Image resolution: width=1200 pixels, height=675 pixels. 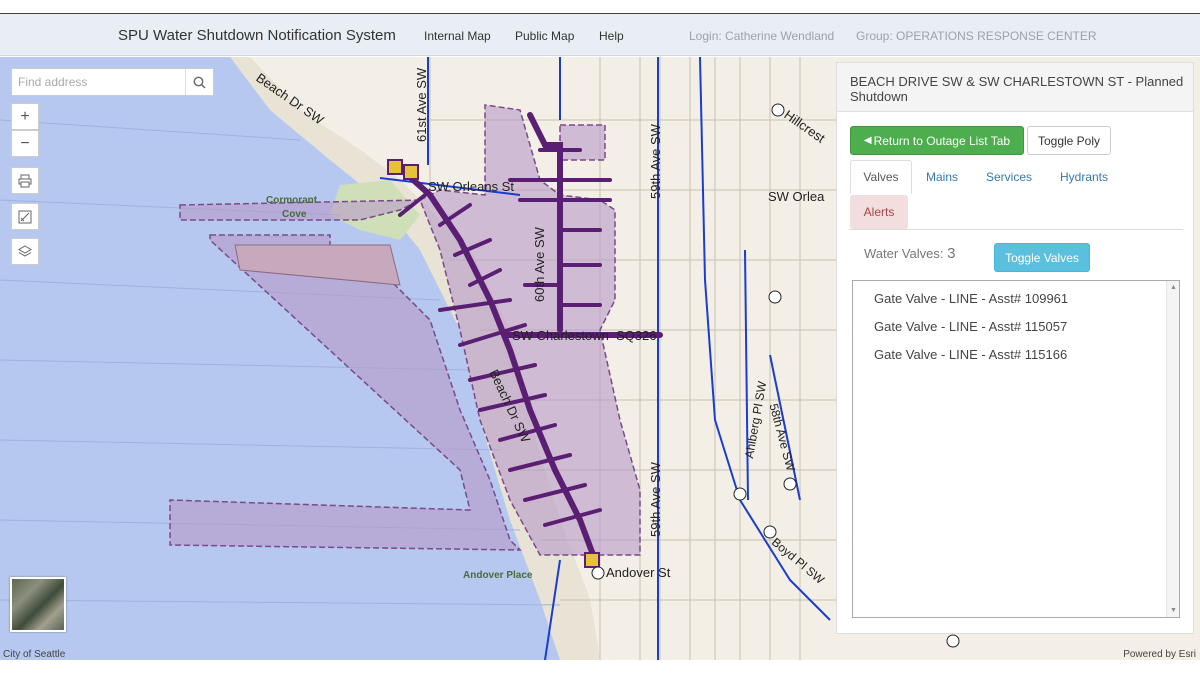 I want to click on return-button-label: Return to Outage List Tab, so click(x=942, y=140).